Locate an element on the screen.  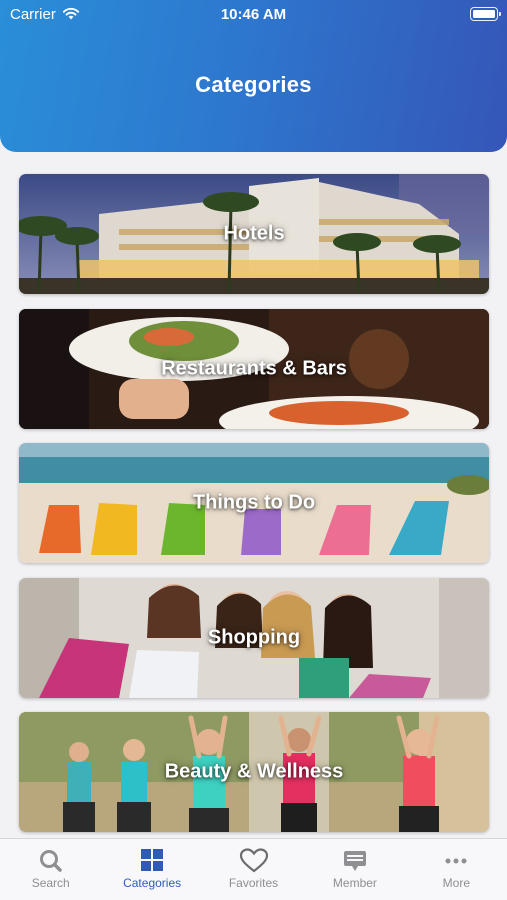
search-icon is located at coordinates (50, 861).